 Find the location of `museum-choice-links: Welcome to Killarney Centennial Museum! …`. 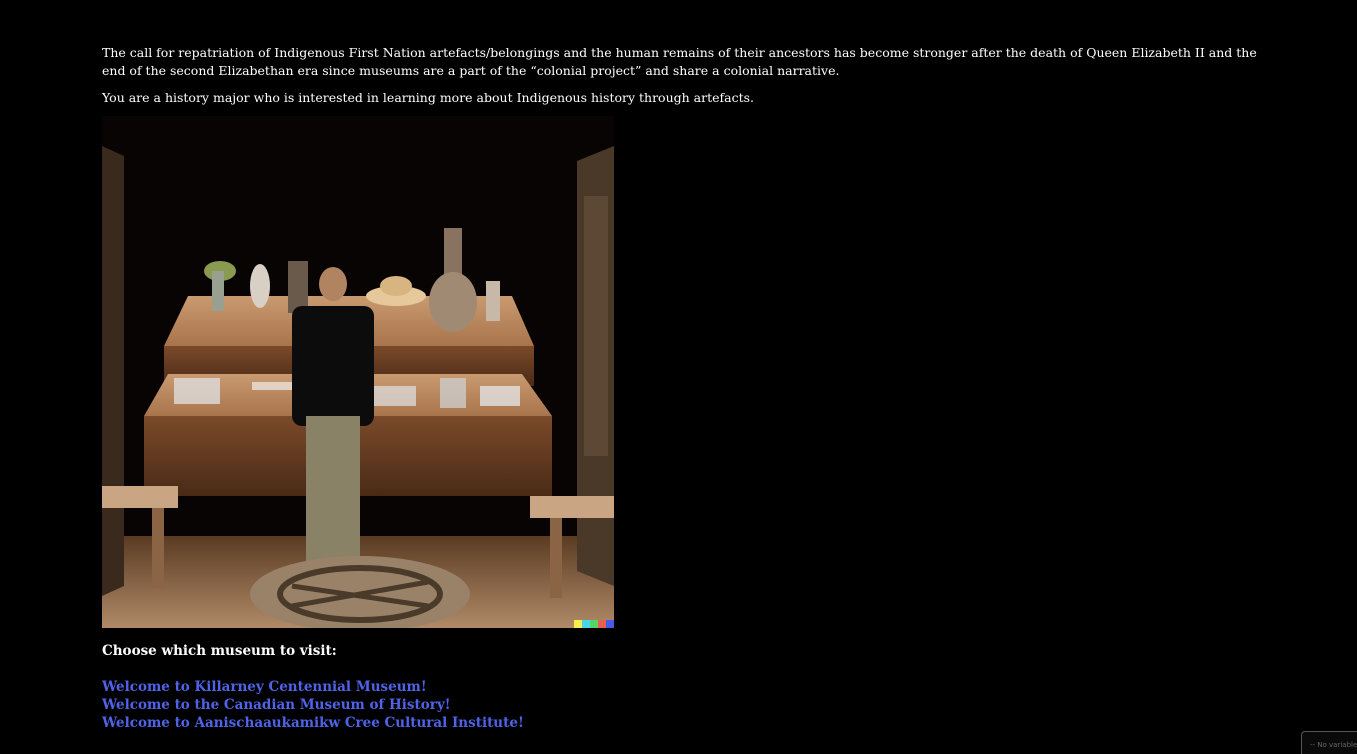

museum-choice-links: Welcome to Killarney Centennial Museum! … is located at coordinates (313, 705).